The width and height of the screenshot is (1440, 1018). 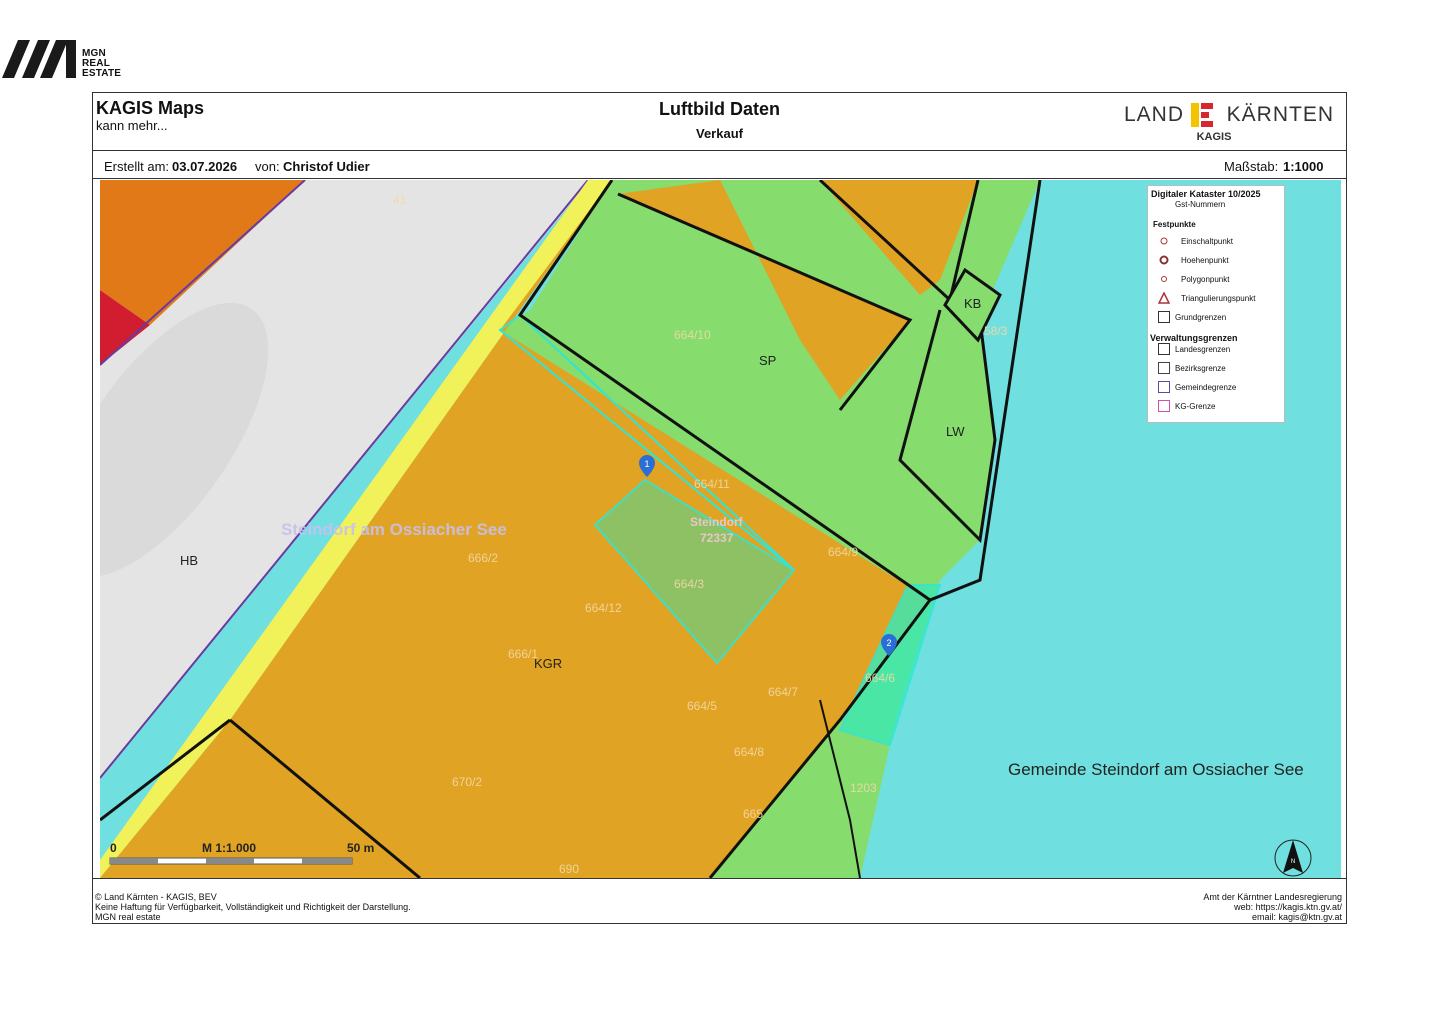 I want to click on zone-label-kgr: KGR, so click(x=548, y=663).